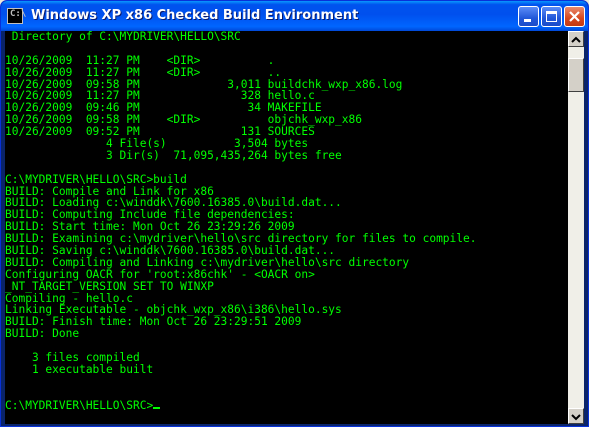 This screenshot has height=427, width=589. I want to click on window-title: Windows XP x86 Checked Build Environment, so click(195, 15).